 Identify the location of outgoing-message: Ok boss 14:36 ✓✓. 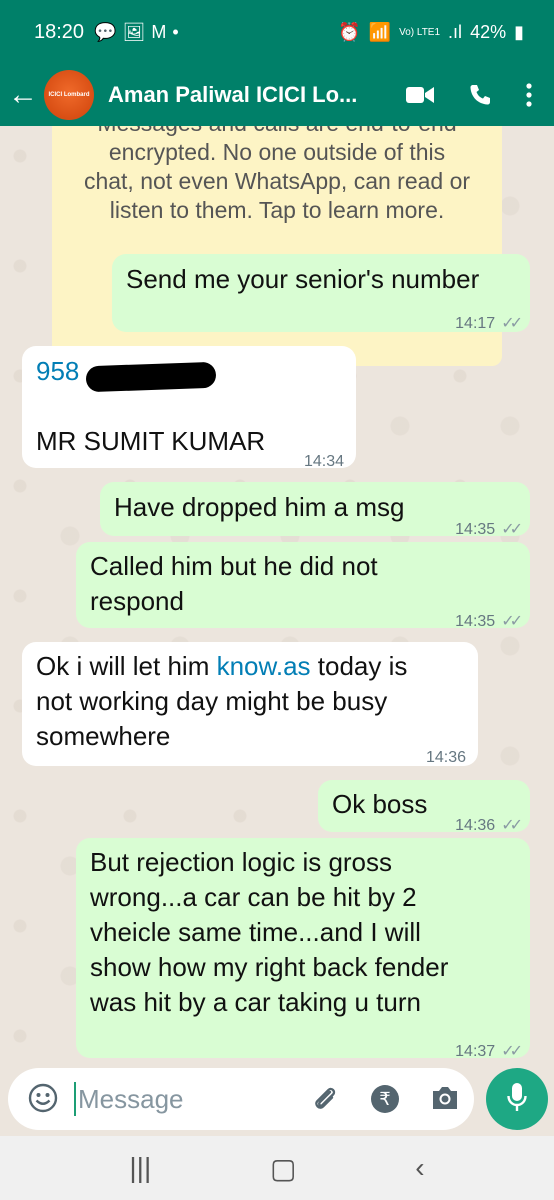
(424, 807).